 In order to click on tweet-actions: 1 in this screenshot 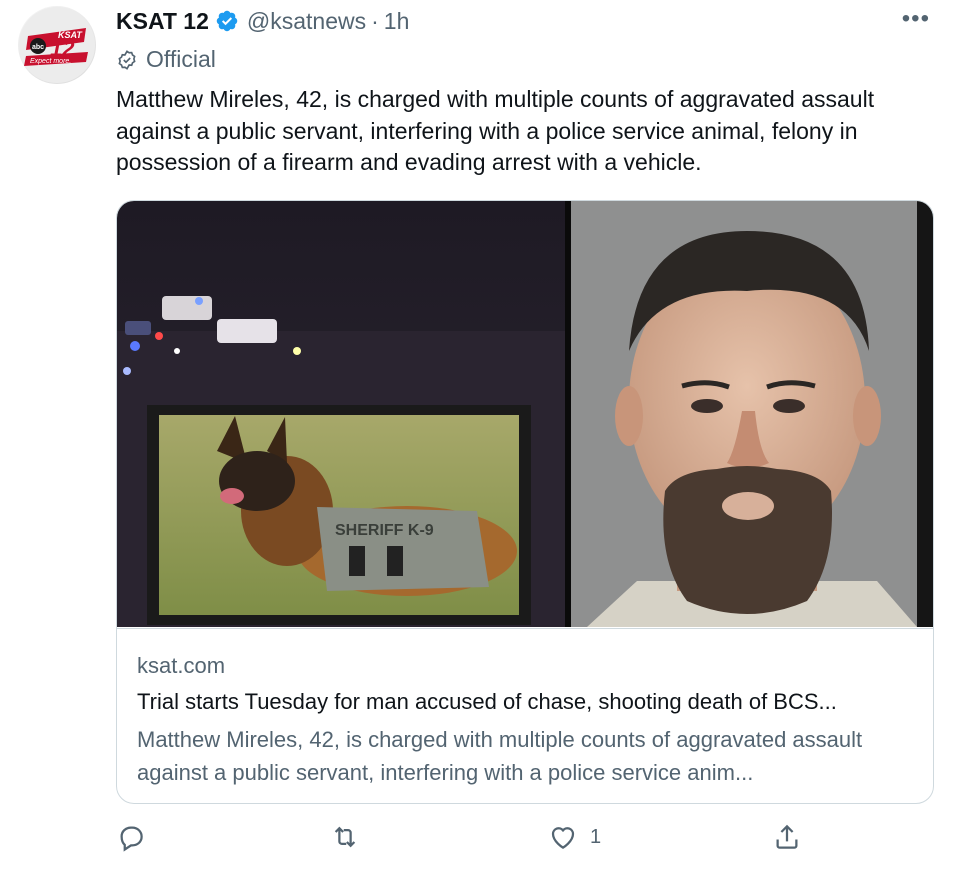, I will do `click(516, 839)`.